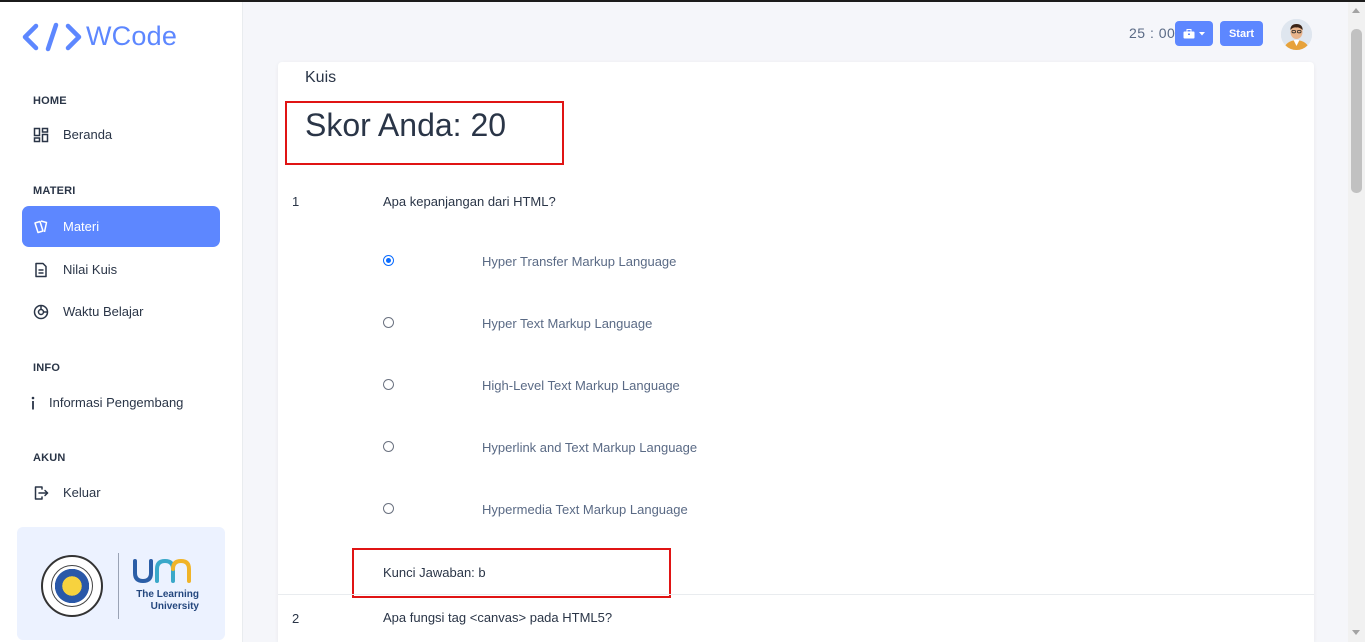  Describe the element at coordinates (388, 384) in the screenshot. I see `option-radio-c` at that location.